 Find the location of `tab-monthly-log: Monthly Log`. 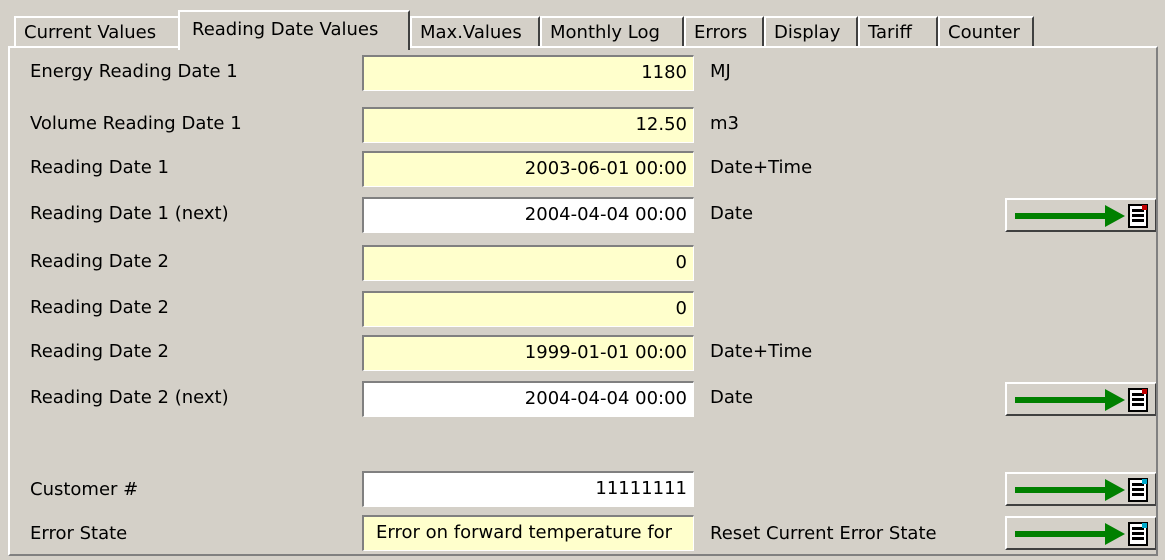

tab-monthly-log: Monthly Log is located at coordinates (612, 32).